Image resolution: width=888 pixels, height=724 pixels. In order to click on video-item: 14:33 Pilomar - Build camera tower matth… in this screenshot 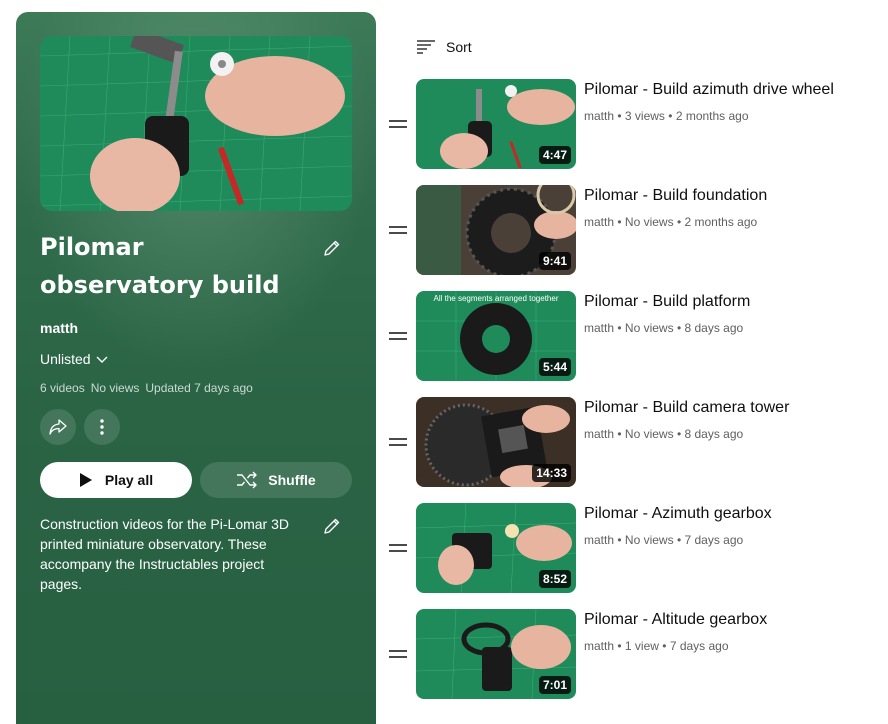, I will do `click(633, 442)`.